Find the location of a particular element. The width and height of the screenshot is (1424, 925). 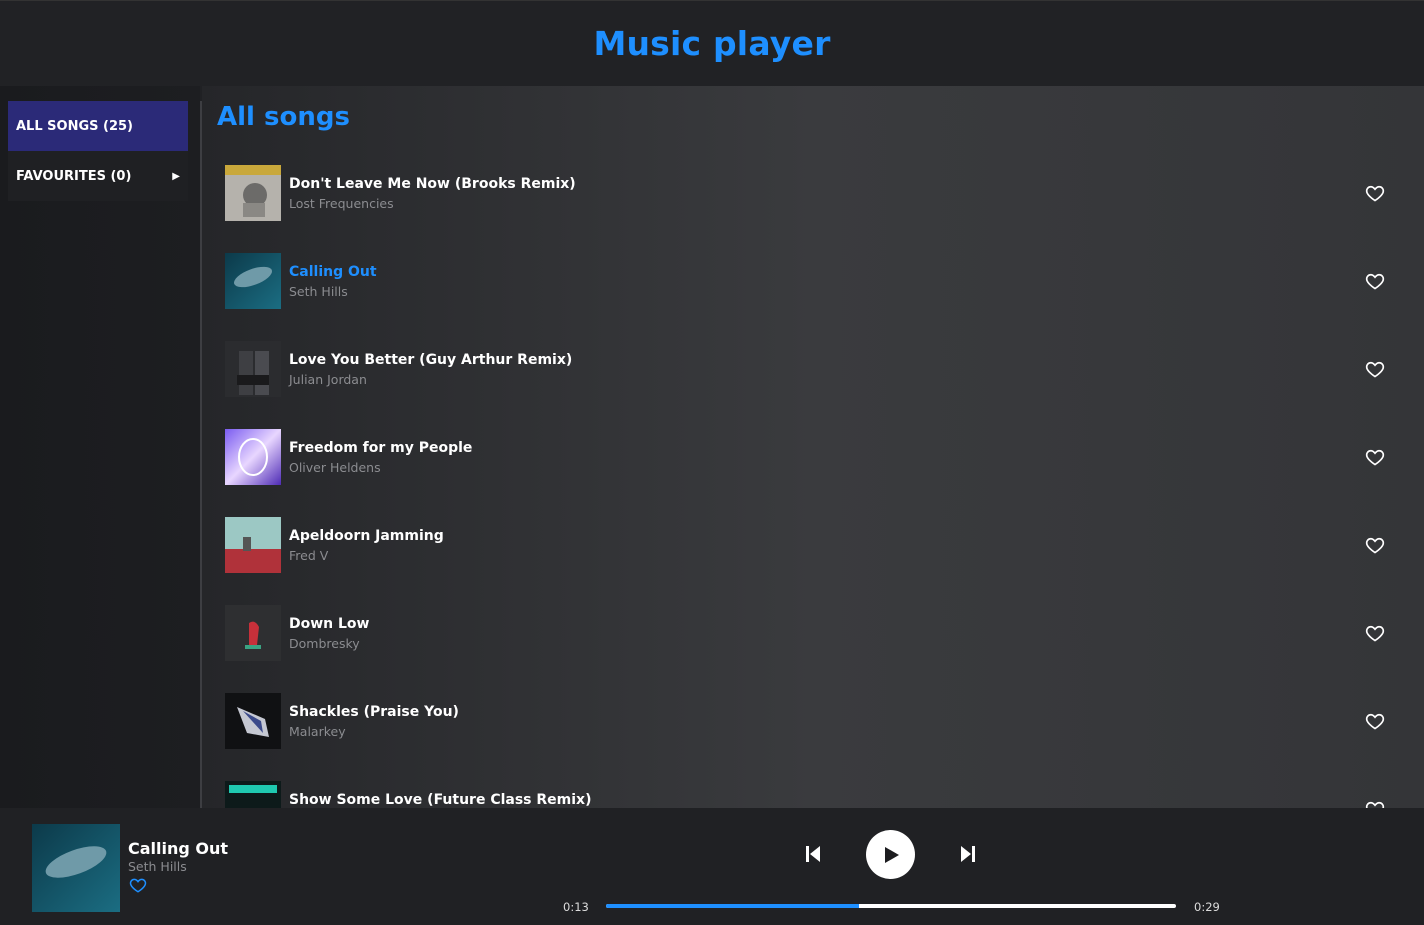

sidebar-item-all-songs: ALL SONGS (25) is located at coordinates (98, 126).